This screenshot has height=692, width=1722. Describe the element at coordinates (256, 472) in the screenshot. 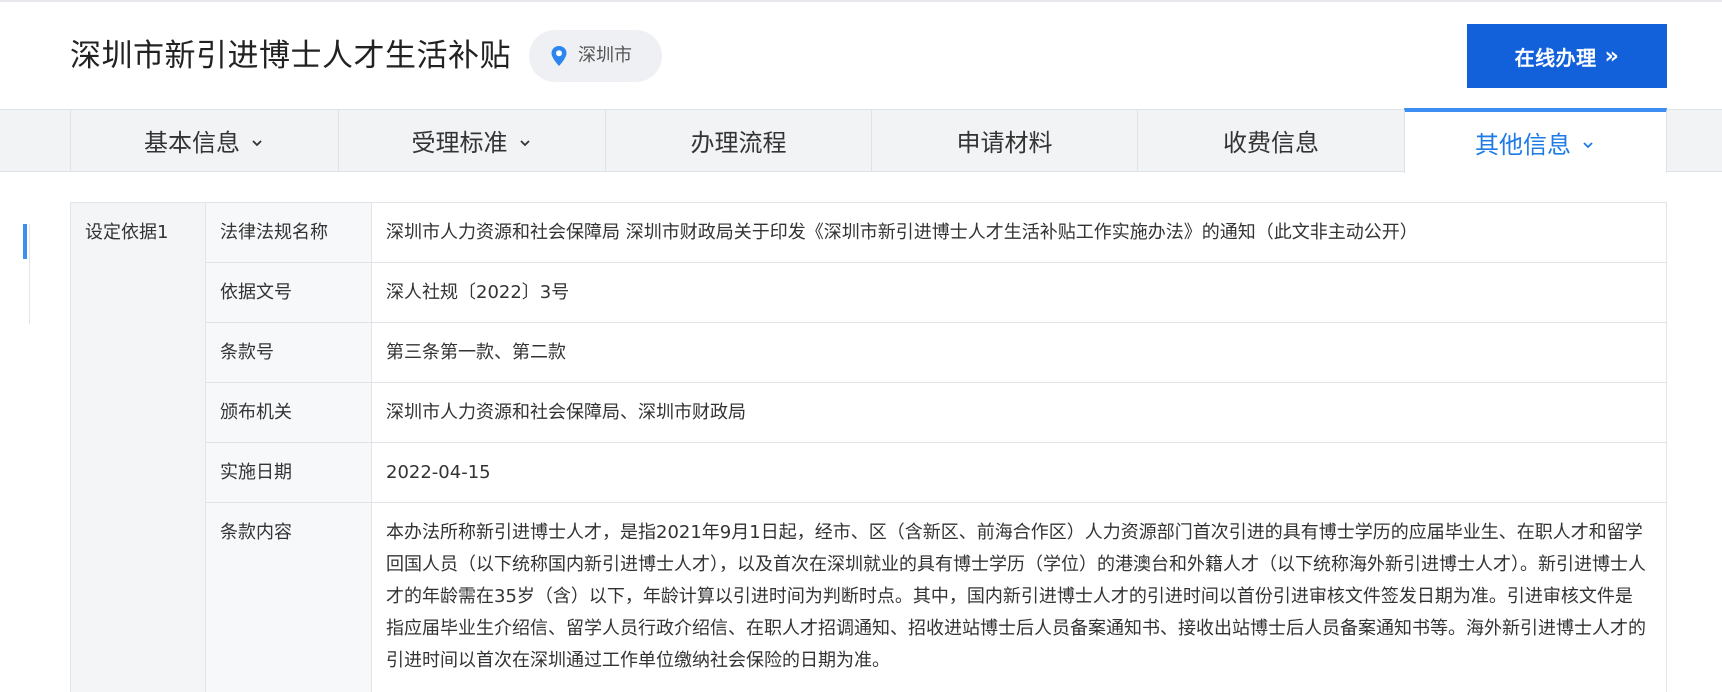

I see `row-label: 实施日期` at that location.